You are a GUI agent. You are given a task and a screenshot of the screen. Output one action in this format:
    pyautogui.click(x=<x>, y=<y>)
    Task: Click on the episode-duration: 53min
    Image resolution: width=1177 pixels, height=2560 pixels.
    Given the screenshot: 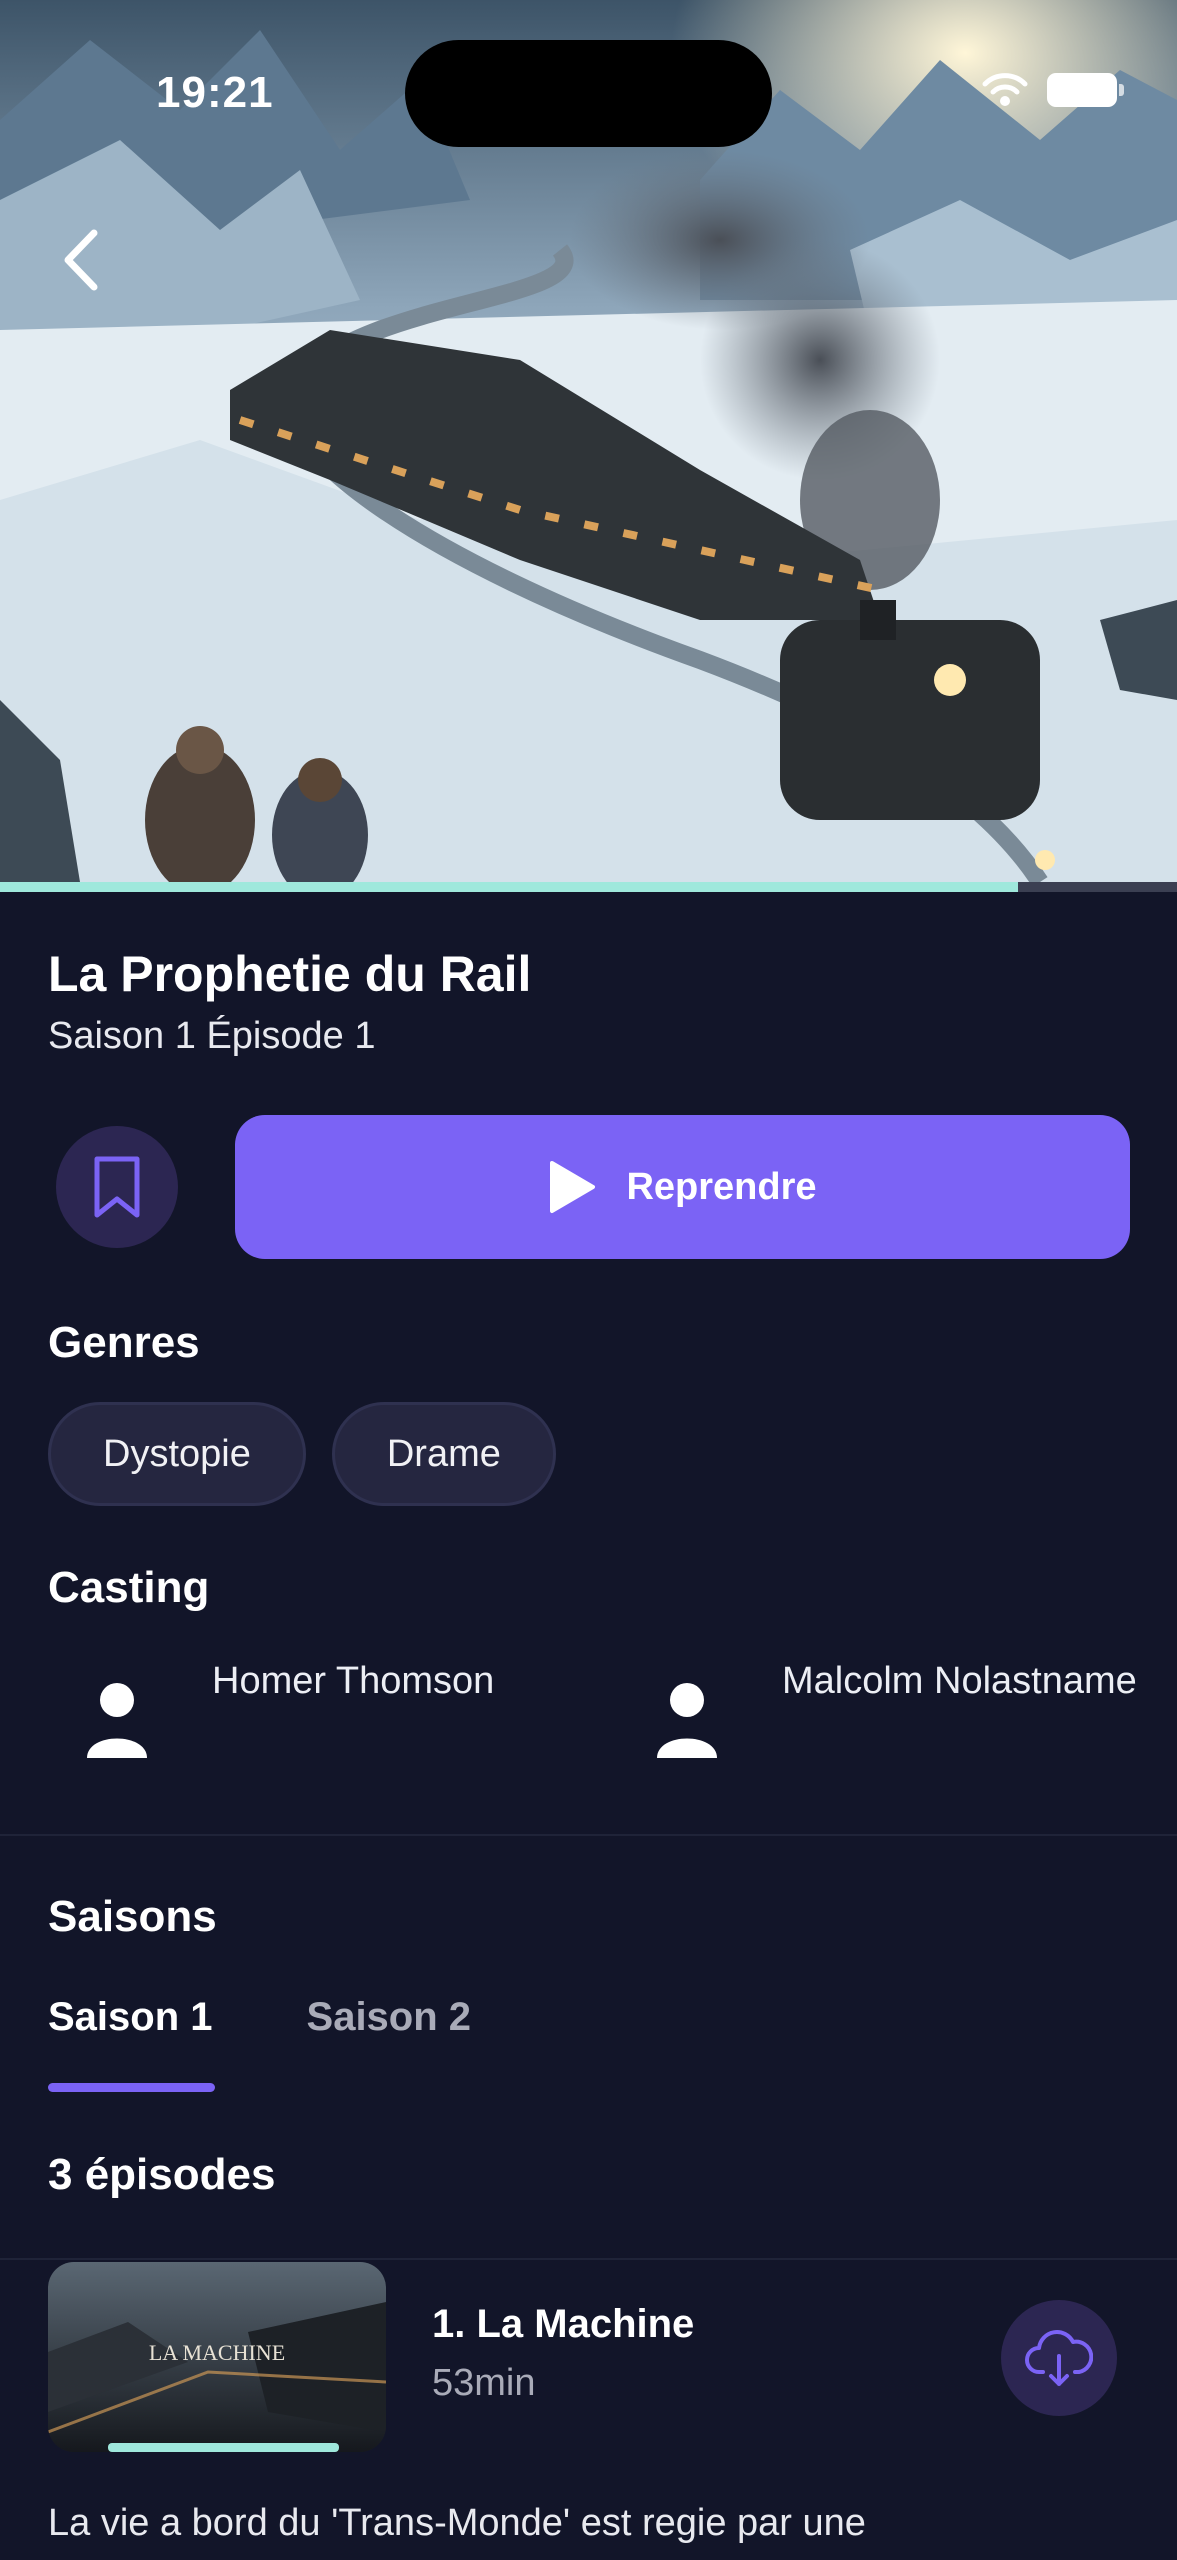 What is the action you would take?
    pyautogui.click(x=484, y=2383)
    